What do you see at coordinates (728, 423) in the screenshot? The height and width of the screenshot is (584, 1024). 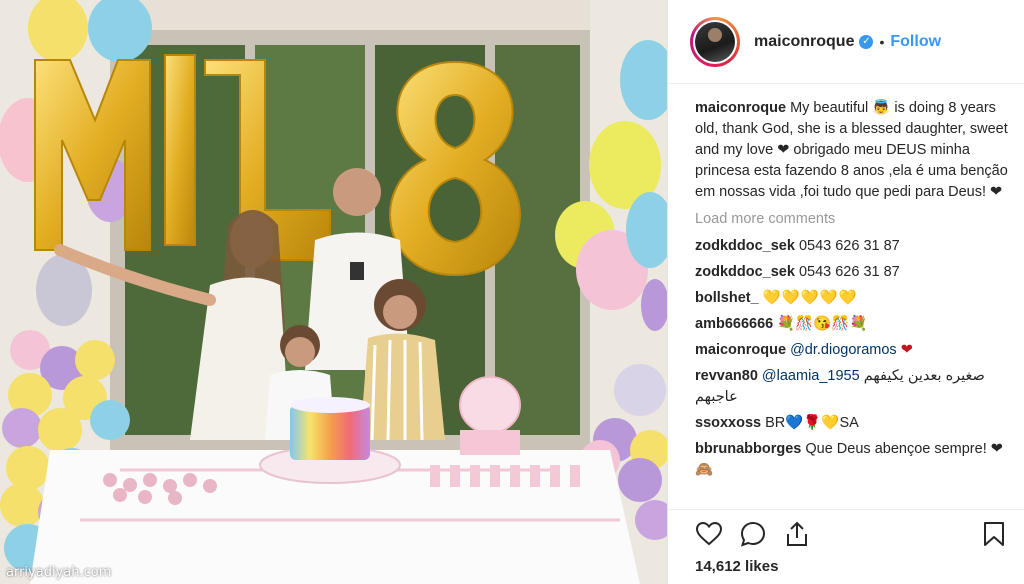 I see `comment-username: ssoxxoss` at bounding box center [728, 423].